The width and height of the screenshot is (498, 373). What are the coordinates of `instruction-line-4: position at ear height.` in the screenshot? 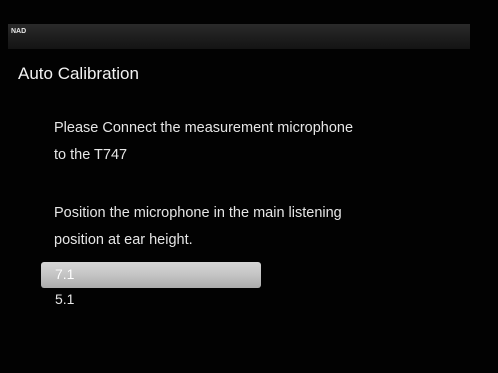 It's located at (123, 240).